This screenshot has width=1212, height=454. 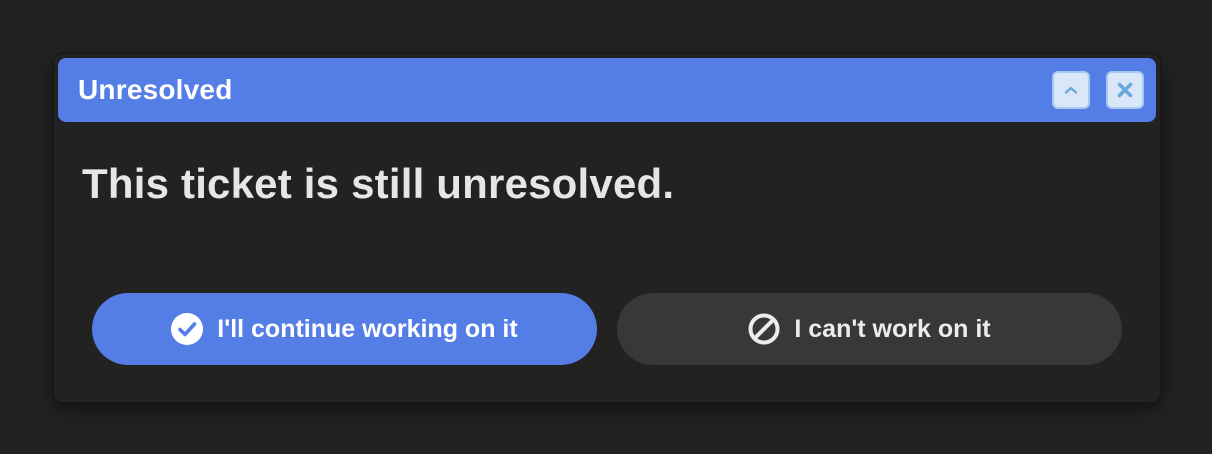 What do you see at coordinates (155, 89) in the screenshot?
I see `dialog-title: Unresolved` at bounding box center [155, 89].